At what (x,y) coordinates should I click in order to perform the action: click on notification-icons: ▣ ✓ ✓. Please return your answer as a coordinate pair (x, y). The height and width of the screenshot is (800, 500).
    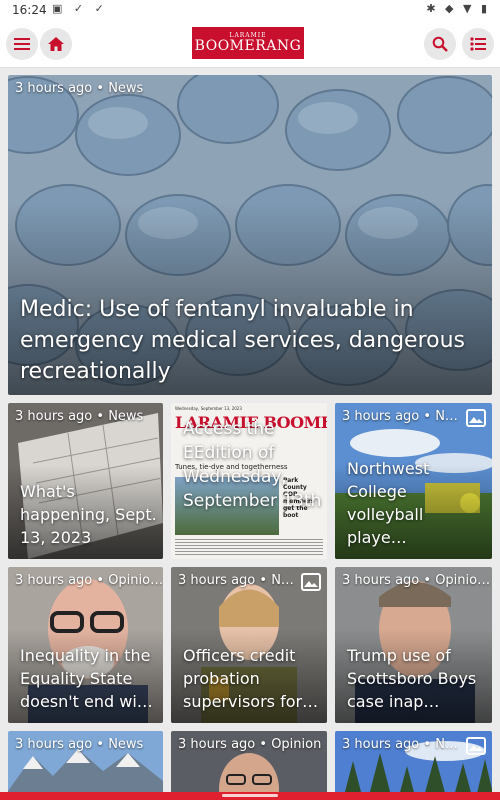
    Looking at the image, I should click on (80, 8).